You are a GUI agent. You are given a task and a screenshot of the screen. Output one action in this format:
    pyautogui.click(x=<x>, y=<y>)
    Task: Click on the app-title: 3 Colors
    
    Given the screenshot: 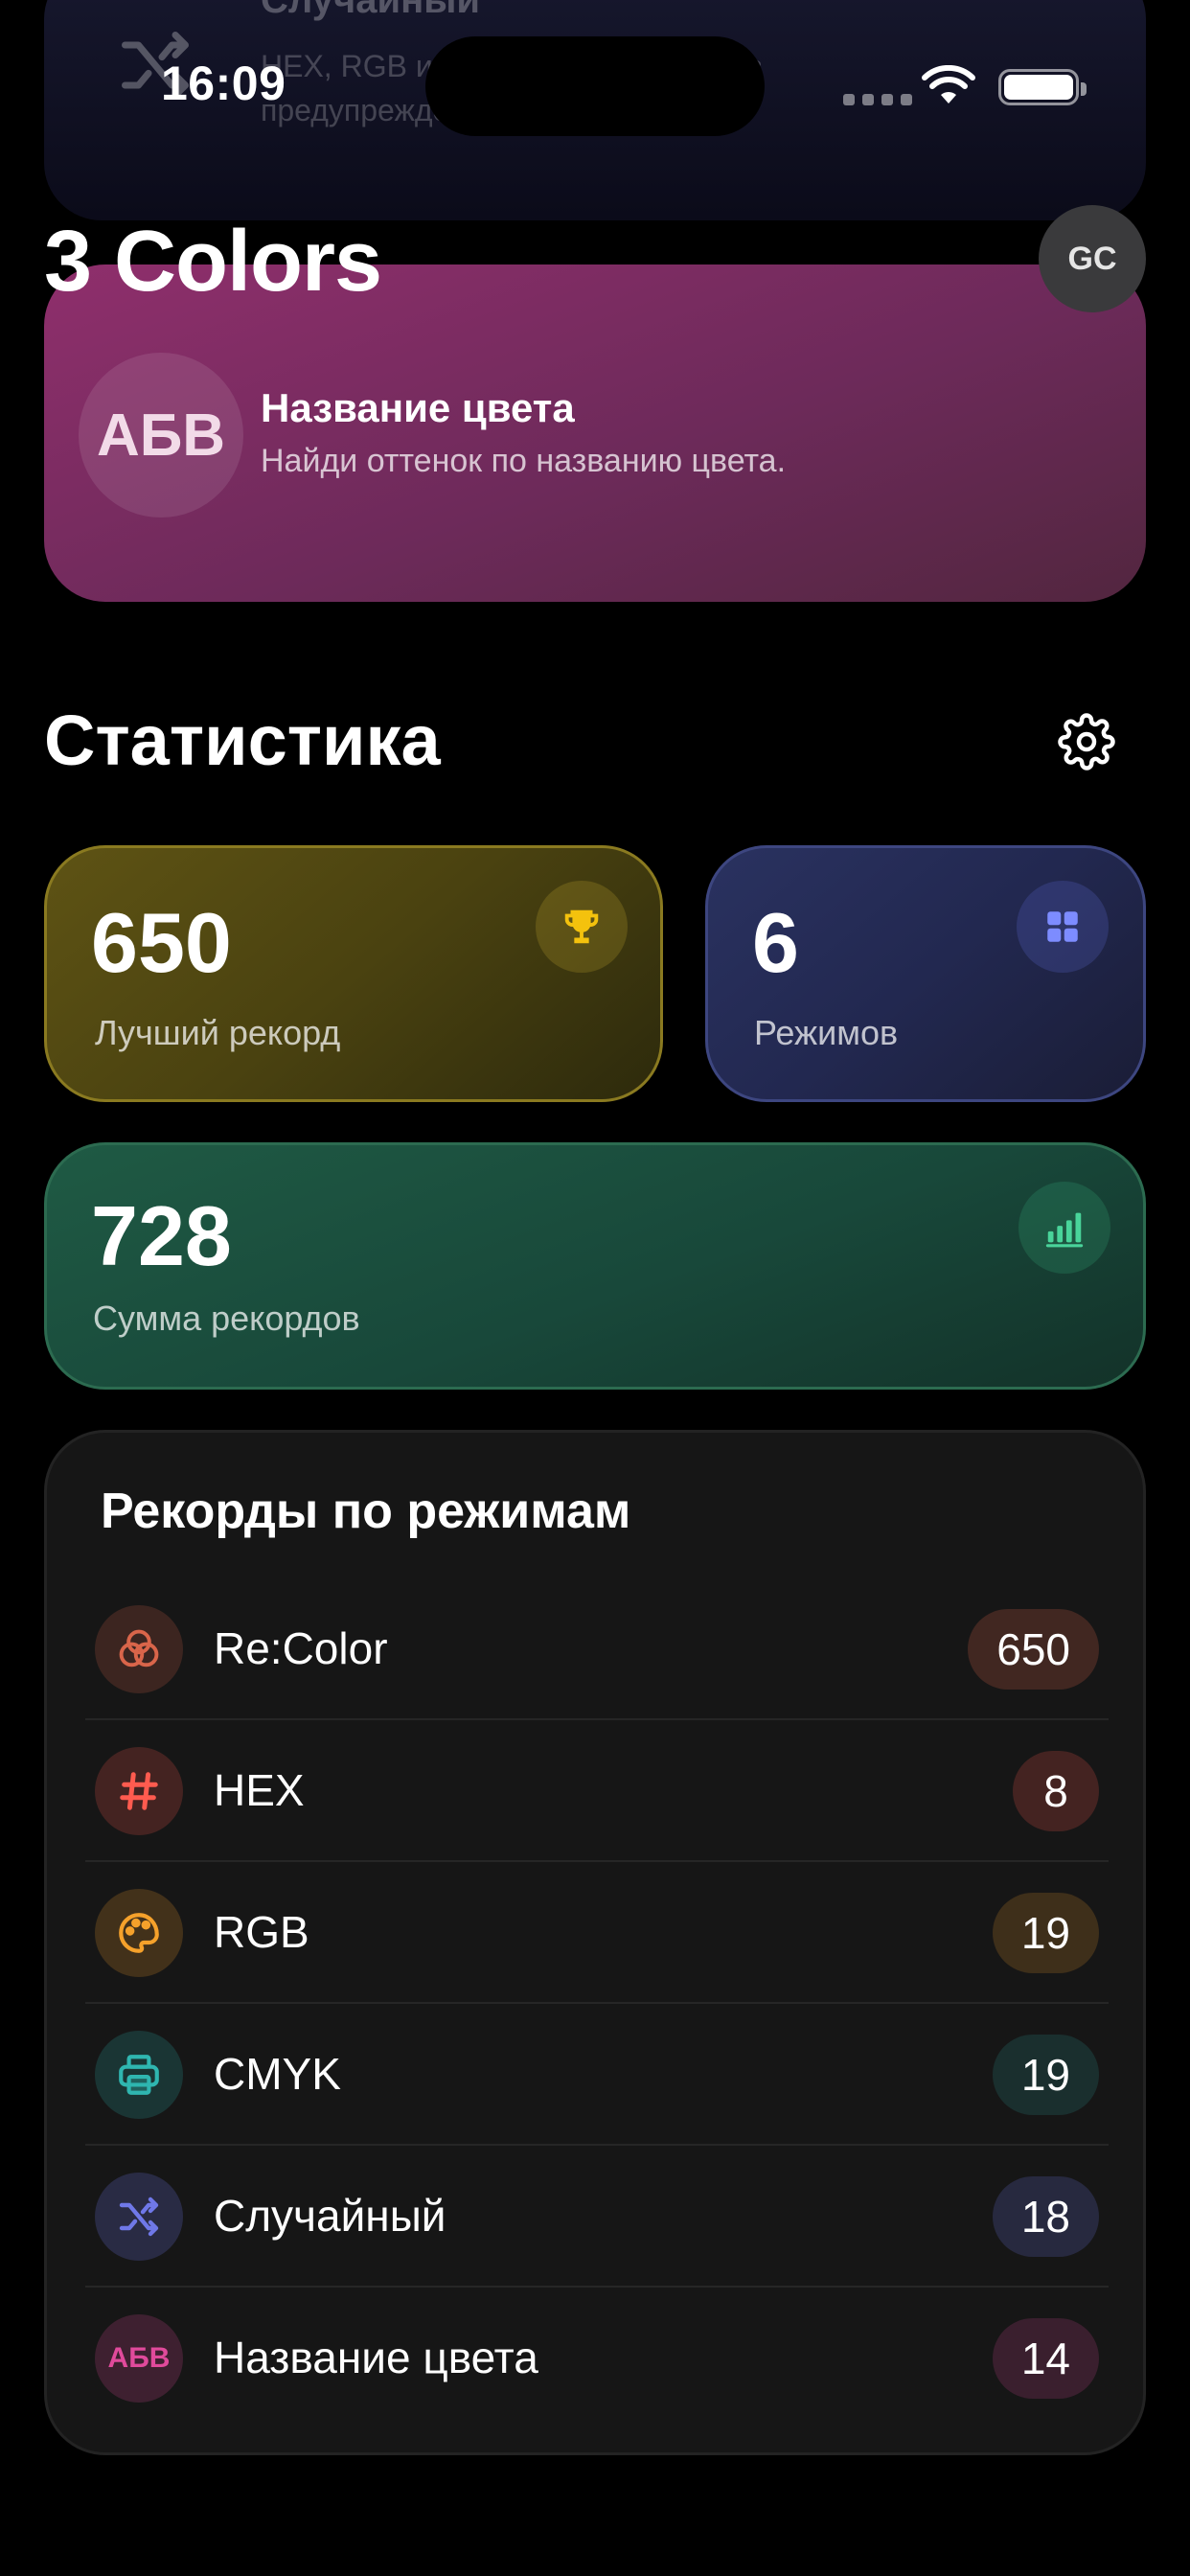 What is the action you would take?
    pyautogui.click(x=213, y=262)
    